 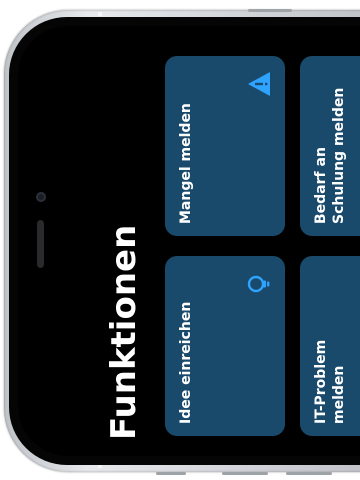 I want to click on tile-label: Mangel melden, so click(x=186, y=163).